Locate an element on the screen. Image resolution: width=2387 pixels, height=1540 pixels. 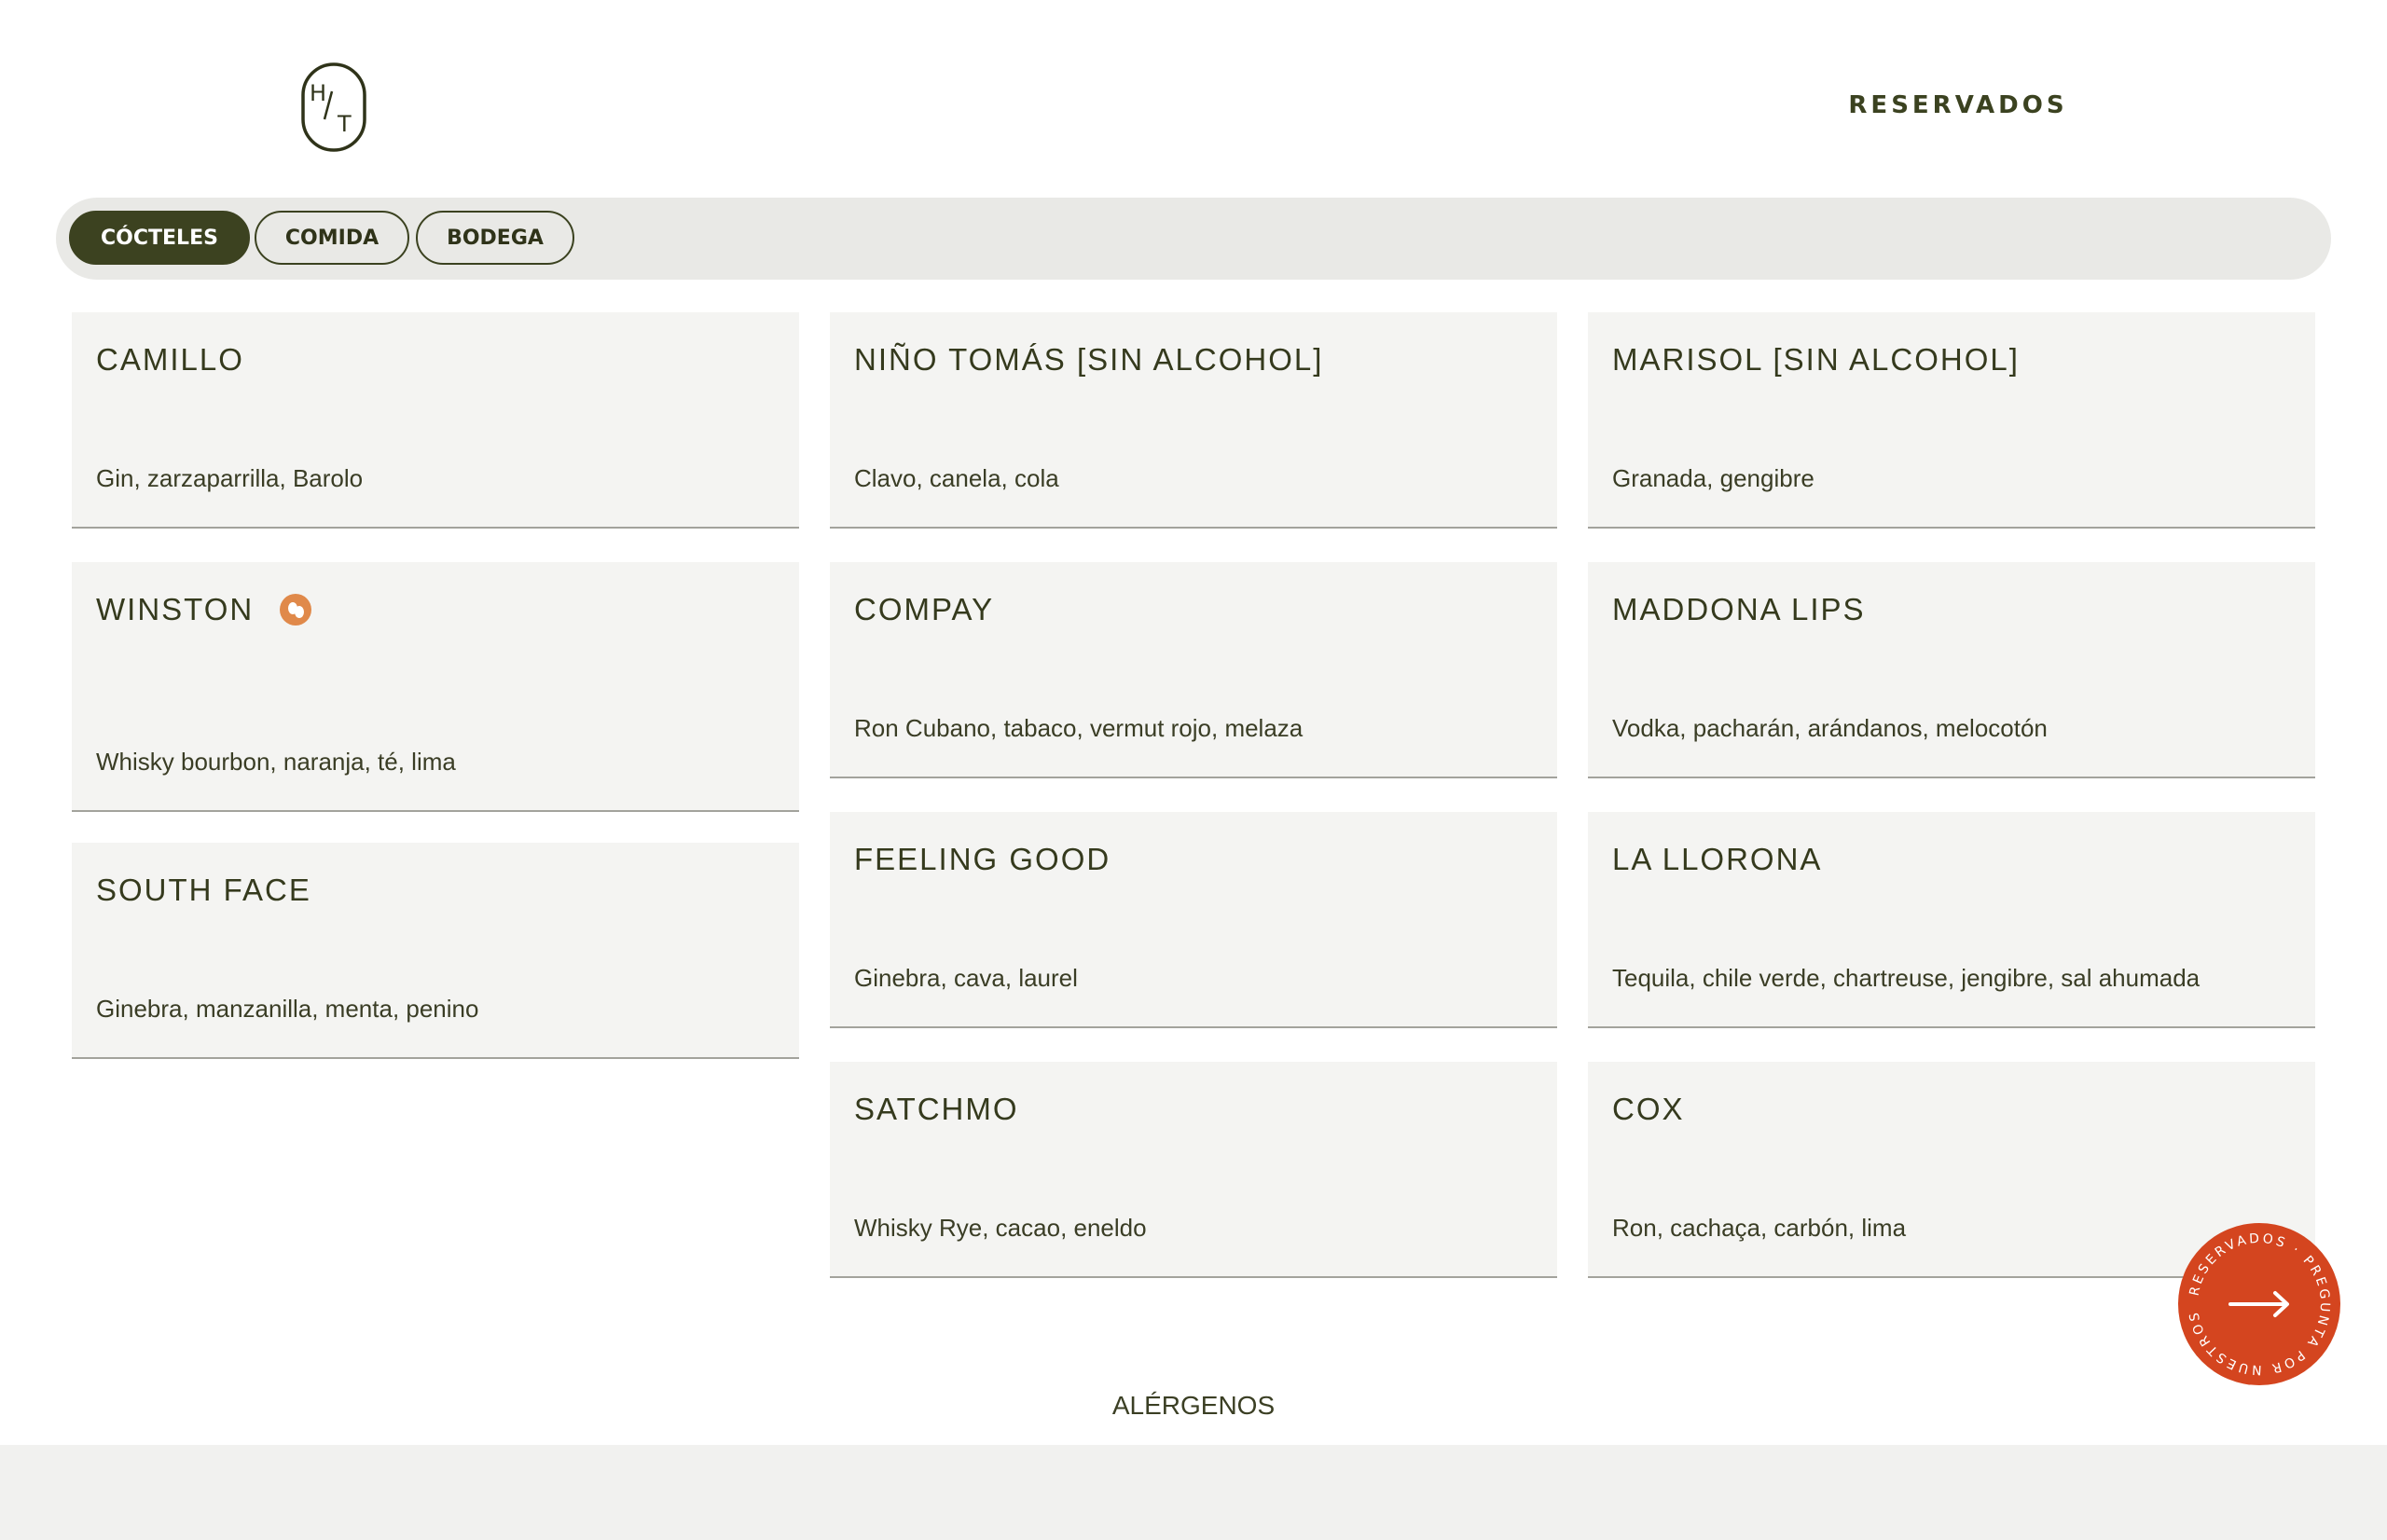
menu-item-name: WINSTON is located at coordinates (175, 609).